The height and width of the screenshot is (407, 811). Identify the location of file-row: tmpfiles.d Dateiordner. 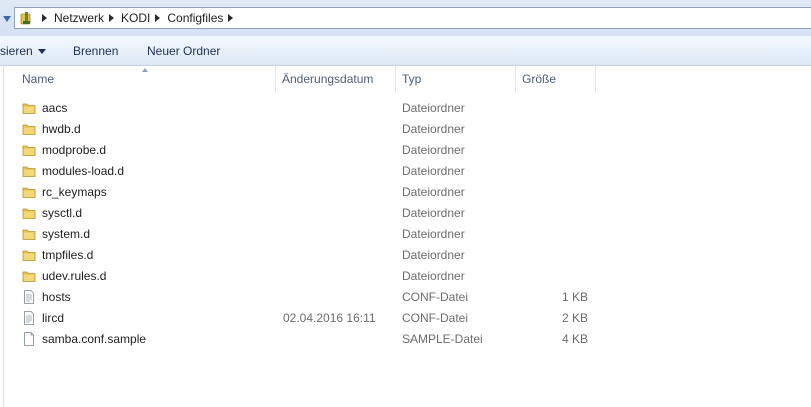
(405, 255).